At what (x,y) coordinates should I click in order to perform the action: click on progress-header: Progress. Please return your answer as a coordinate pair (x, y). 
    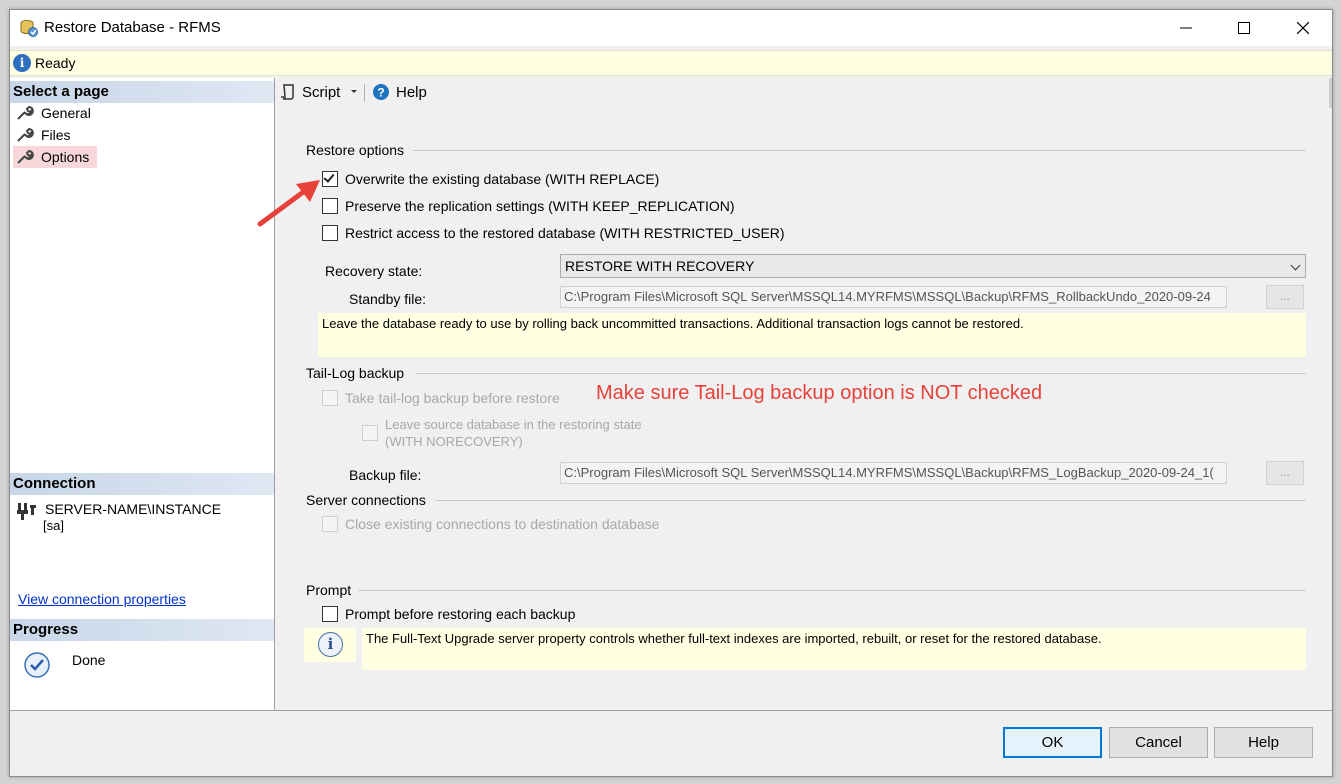
    Looking at the image, I should click on (142, 630).